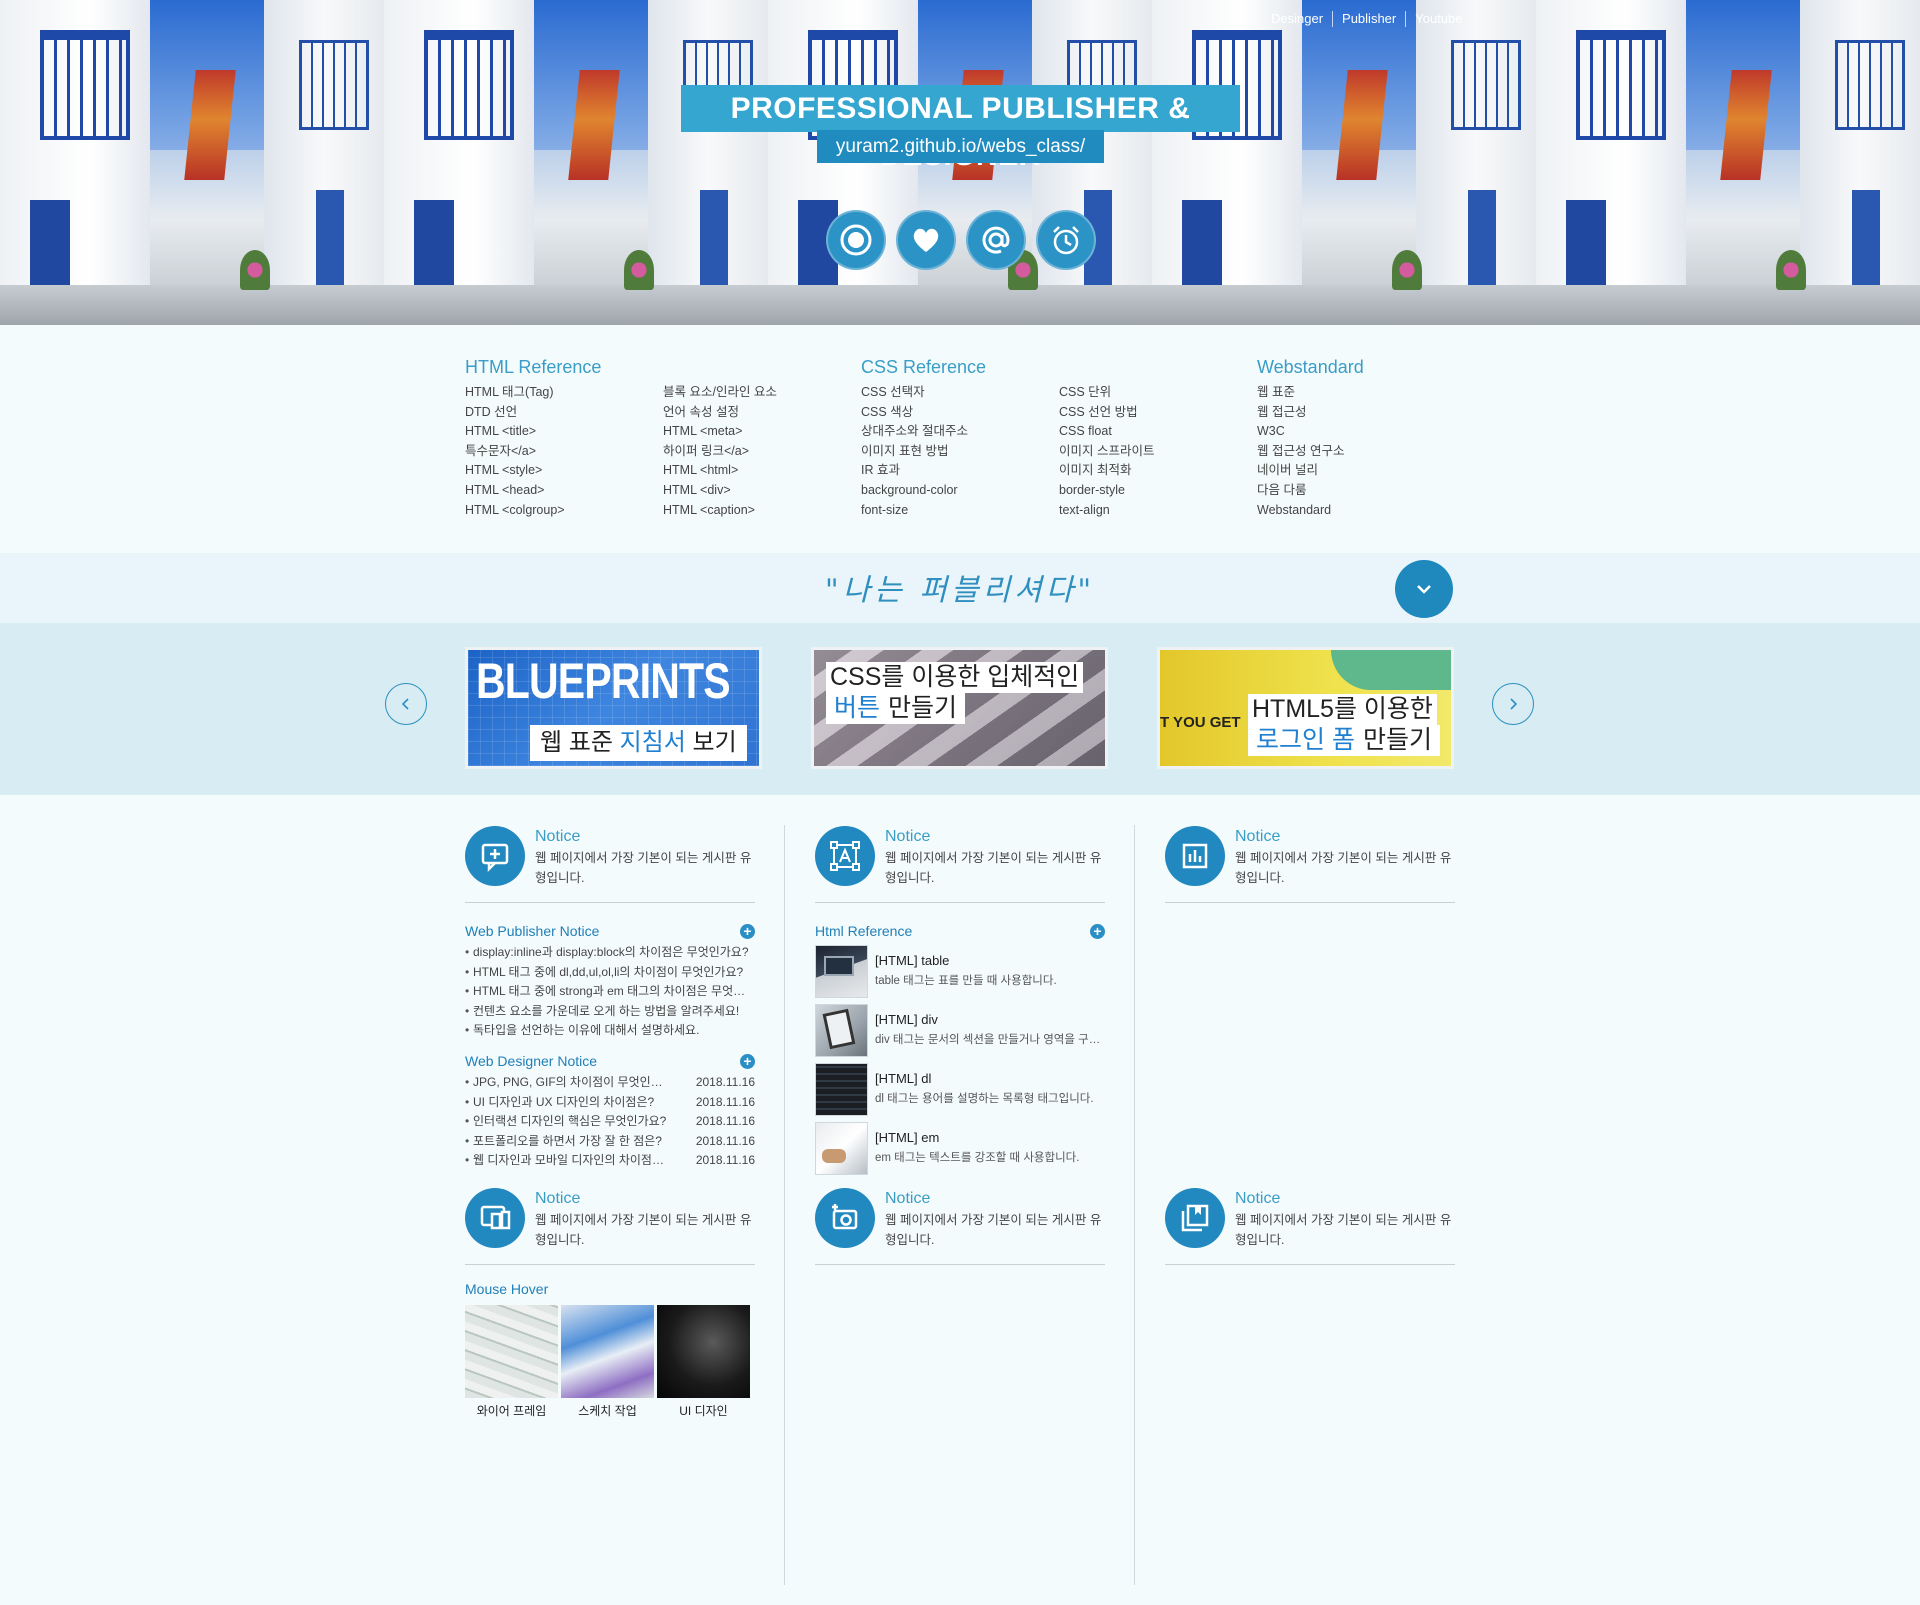 The height and width of the screenshot is (1605, 1920). I want to click on reference-link: 웹 표준, so click(1356, 393).